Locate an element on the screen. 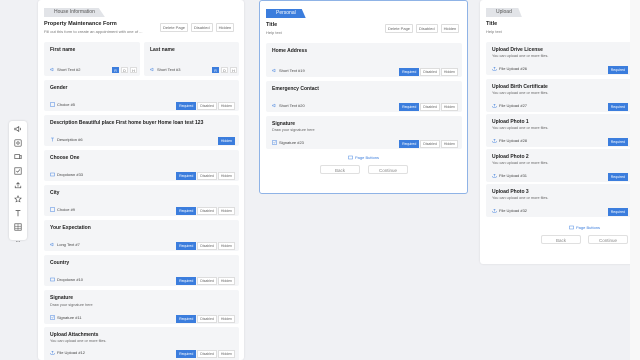  question-card: First name Short Text #2 RDH is located at coordinates (92, 59).